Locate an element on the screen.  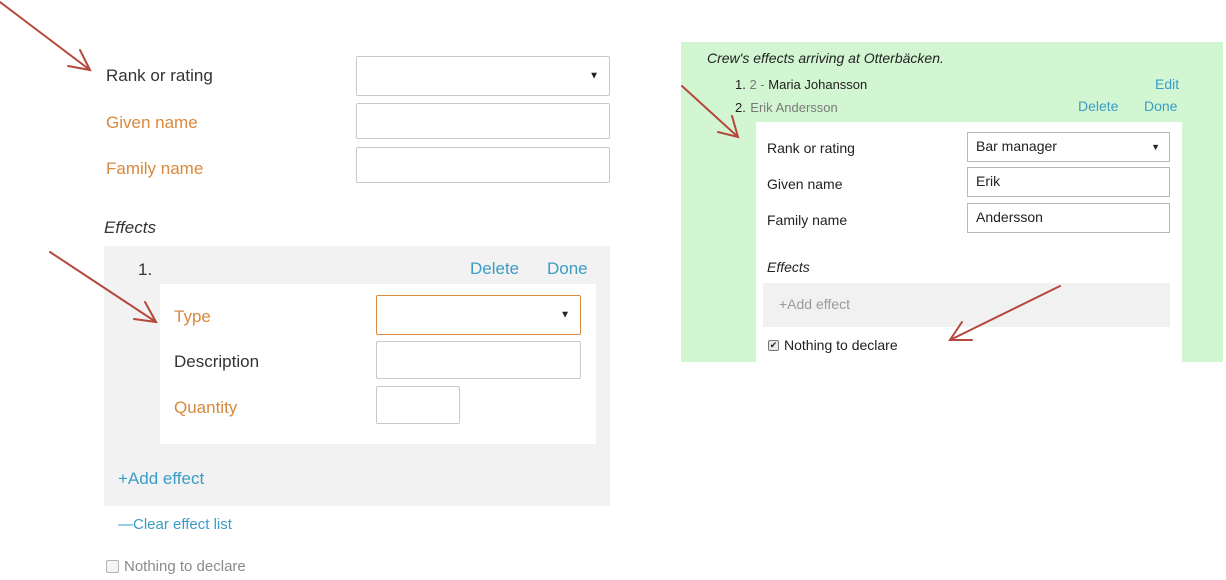
crew-delete-link: Delete is located at coordinates (1098, 106).